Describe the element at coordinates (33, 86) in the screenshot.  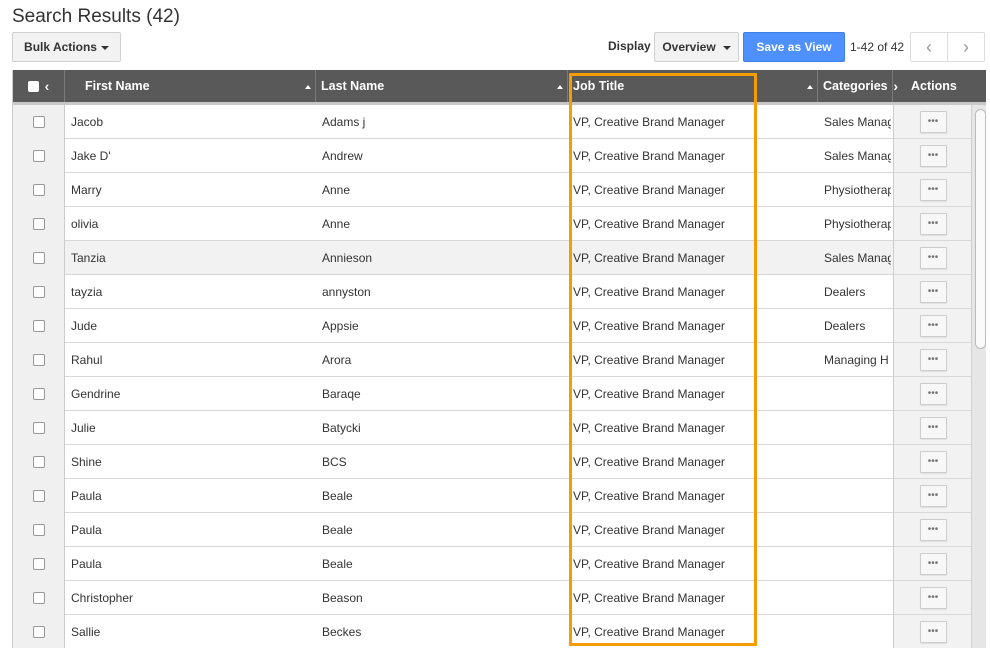
I see `select-all-checkbox` at that location.